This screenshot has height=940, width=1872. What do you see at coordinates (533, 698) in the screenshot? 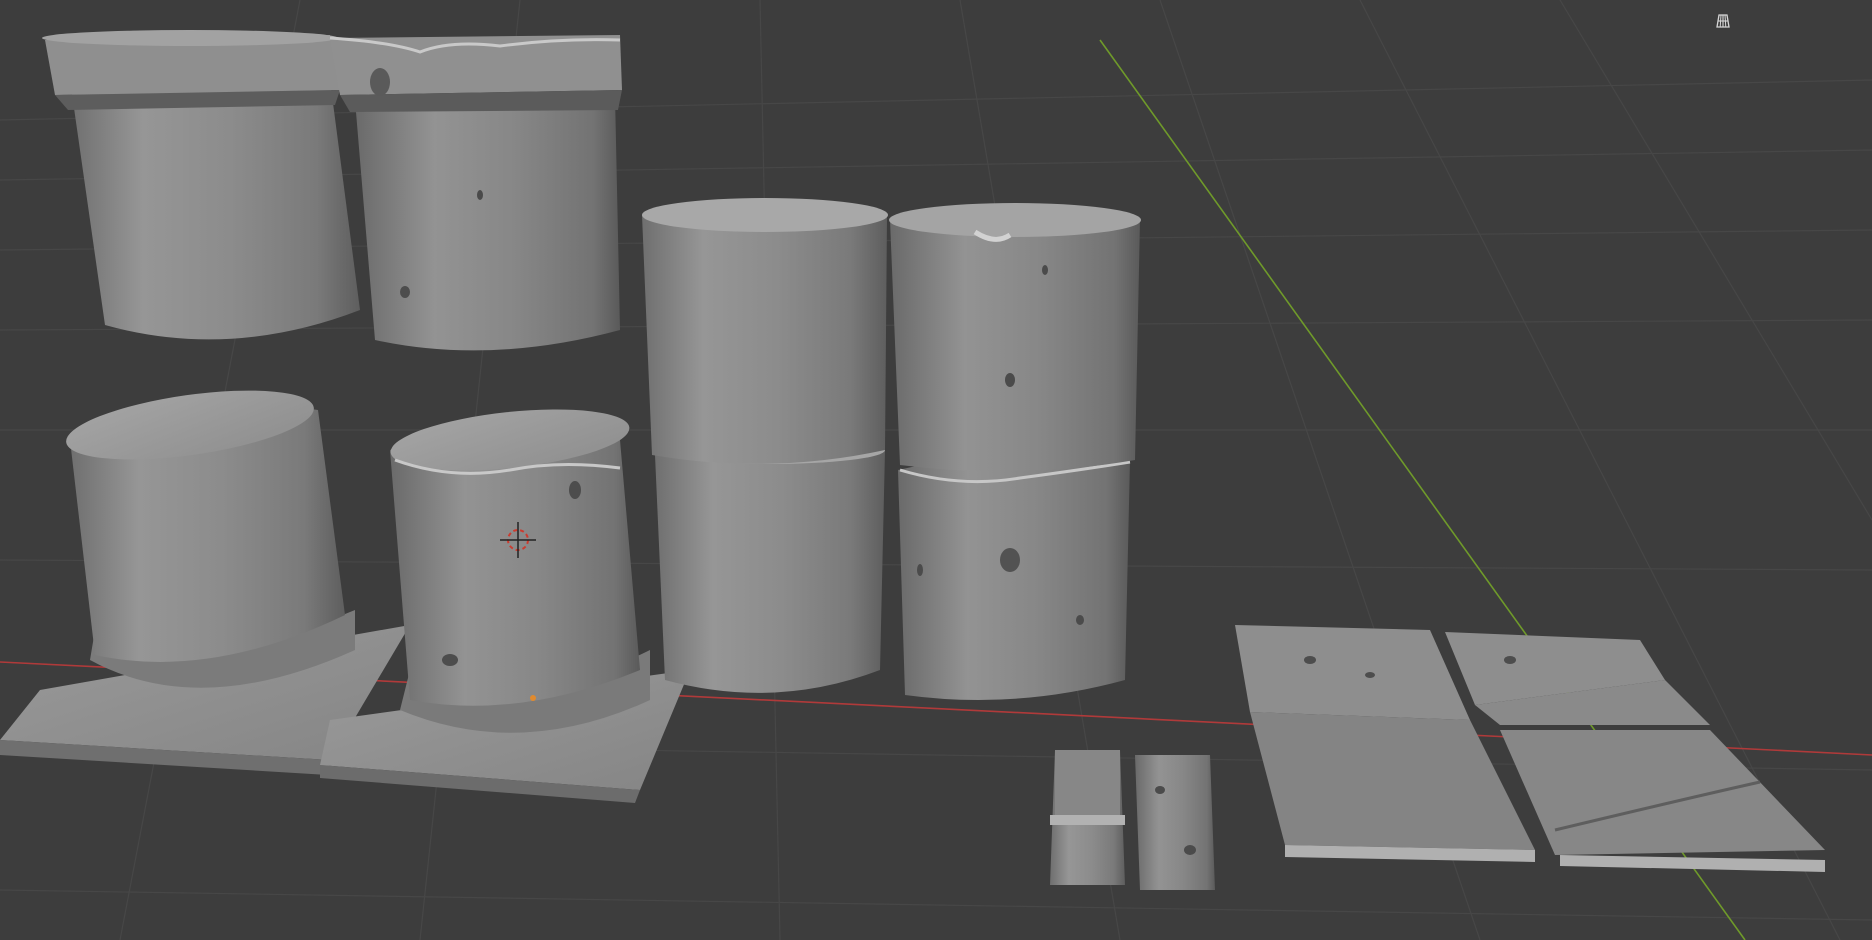
I see `origin-marker` at bounding box center [533, 698].